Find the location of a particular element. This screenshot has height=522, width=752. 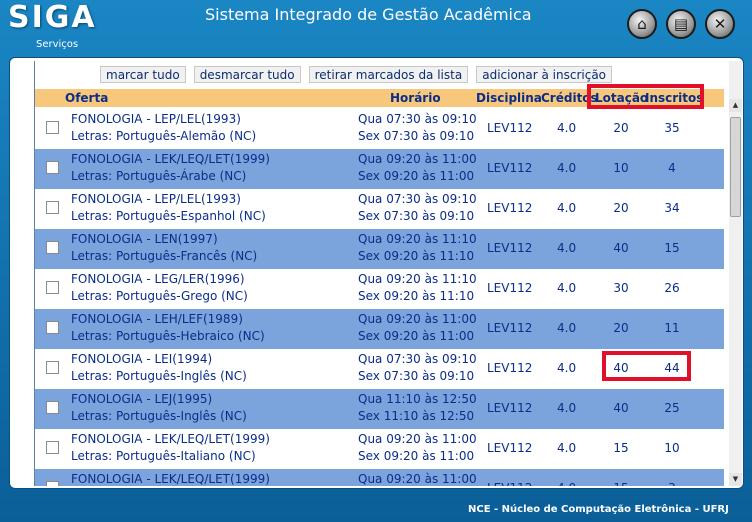

siga-logo: SIGA is located at coordinates (52, 17).